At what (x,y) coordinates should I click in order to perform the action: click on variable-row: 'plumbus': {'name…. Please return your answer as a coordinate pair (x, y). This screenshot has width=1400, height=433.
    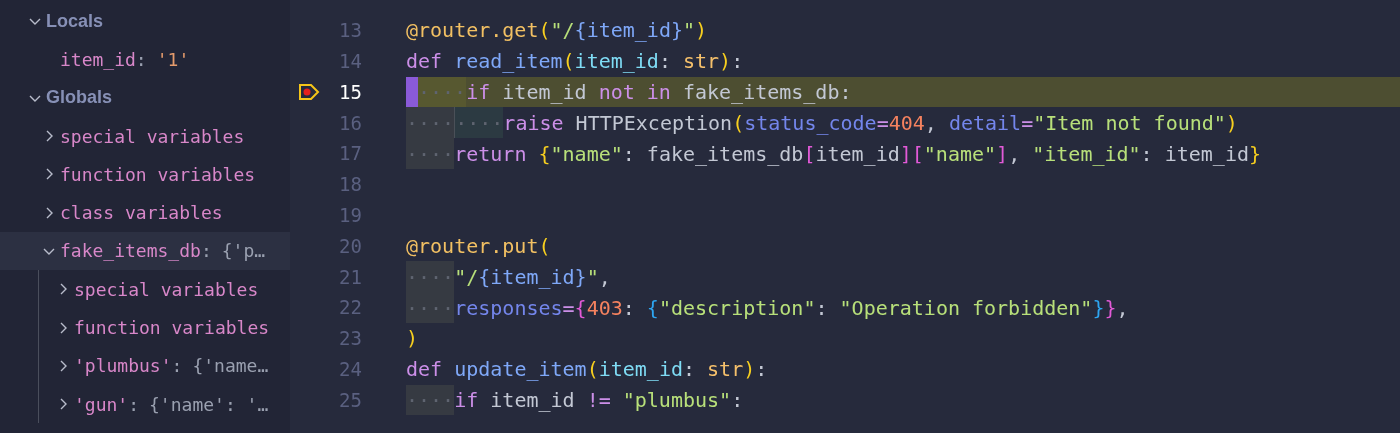
    Looking at the image, I should click on (145, 365).